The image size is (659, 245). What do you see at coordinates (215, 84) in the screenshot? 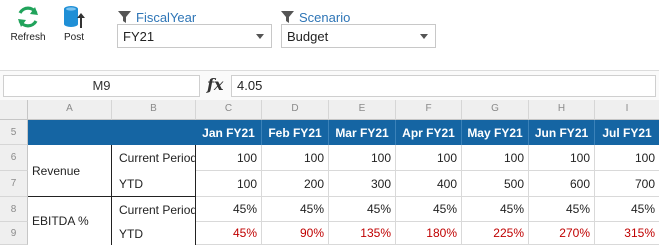
I see `fx-icon: fx` at bounding box center [215, 84].